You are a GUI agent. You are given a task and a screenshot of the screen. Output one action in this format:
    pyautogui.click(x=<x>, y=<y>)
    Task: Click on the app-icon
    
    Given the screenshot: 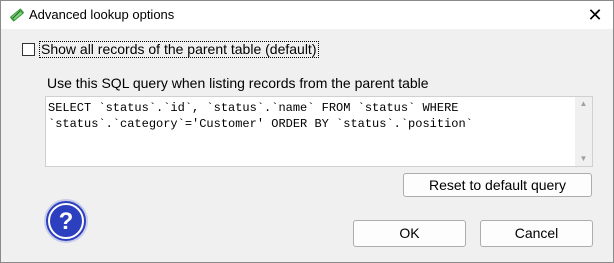 What is the action you would take?
    pyautogui.click(x=17, y=15)
    